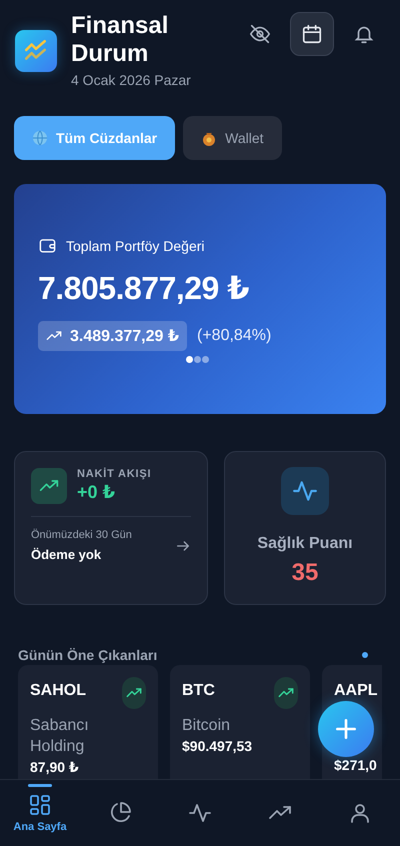  I want to click on highlight-card: SAHOL Sabancı Holding 87,90 ₺, so click(88, 722).